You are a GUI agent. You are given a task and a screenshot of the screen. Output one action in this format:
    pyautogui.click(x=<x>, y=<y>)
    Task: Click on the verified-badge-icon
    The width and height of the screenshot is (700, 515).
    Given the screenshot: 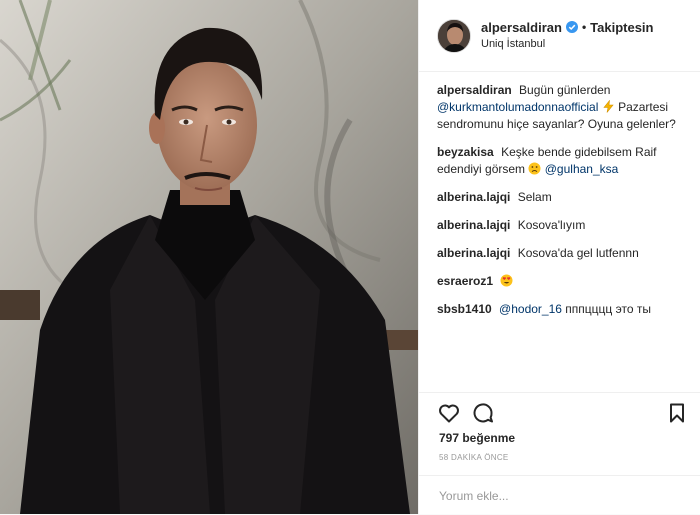 What is the action you would take?
    pyautogui.click(x=571, y=27)
    